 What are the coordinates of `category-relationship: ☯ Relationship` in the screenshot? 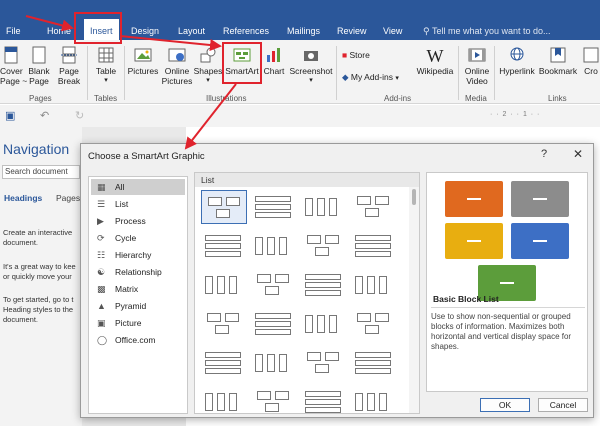 It's located at (138, 272).